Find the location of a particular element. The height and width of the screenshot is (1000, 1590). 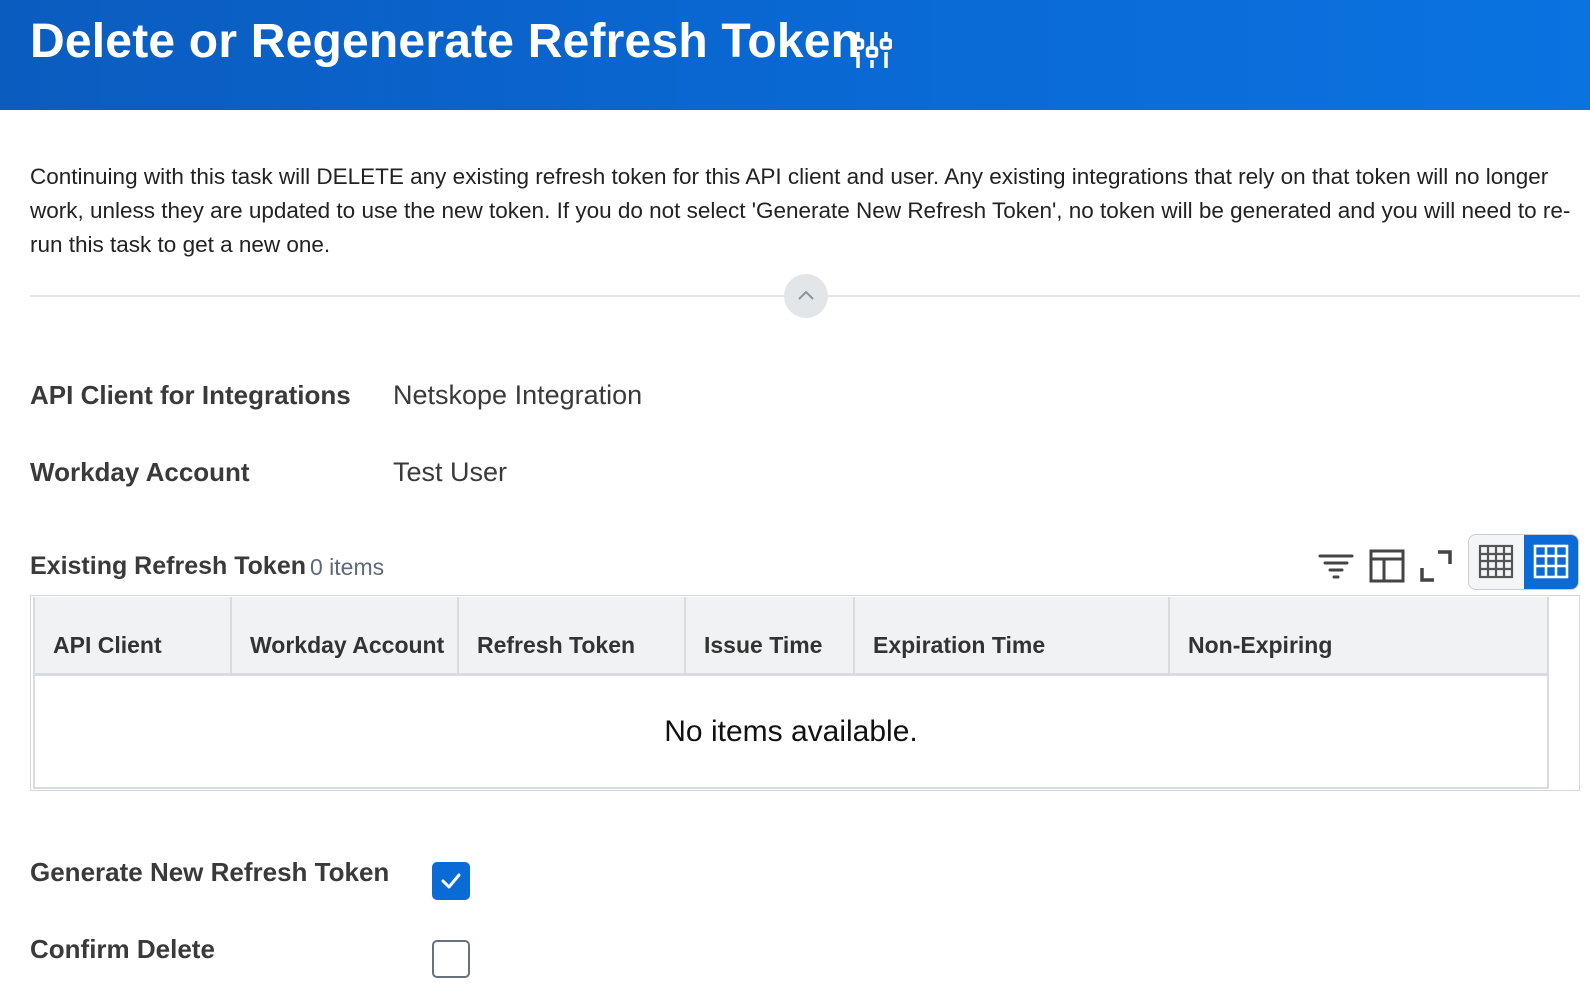

column-header-expiration-time: Expiration Time is located at coordinates (1012, 635).